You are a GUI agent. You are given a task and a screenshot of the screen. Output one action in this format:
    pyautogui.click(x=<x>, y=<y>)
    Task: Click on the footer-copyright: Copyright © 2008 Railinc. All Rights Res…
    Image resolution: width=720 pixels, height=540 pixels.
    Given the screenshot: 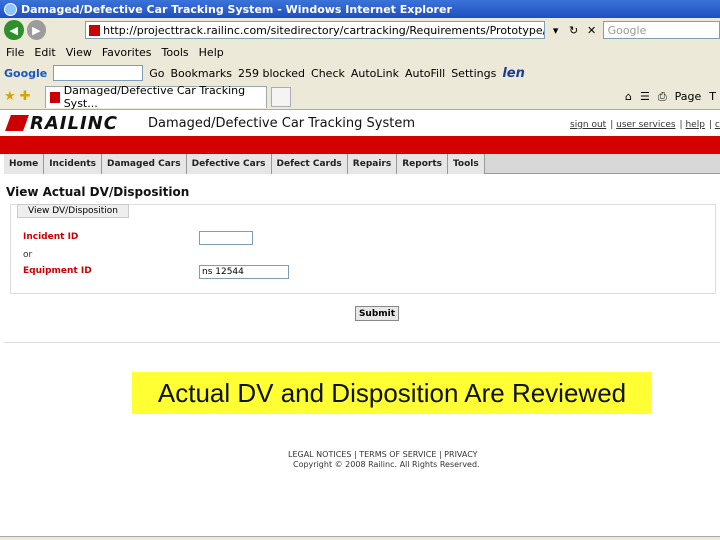 What is the action you would take?
    pyautogui.click(x=386, y=464)
    